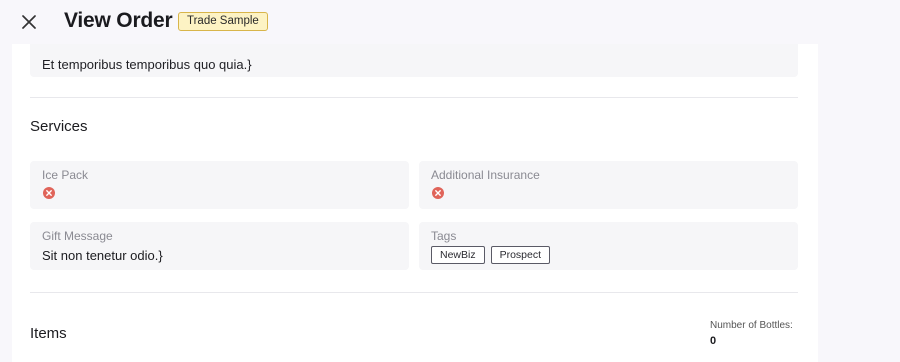  Describe the element at coordinates (444, 236) in the screenshot. I see `tags-label: Tags` at that location.